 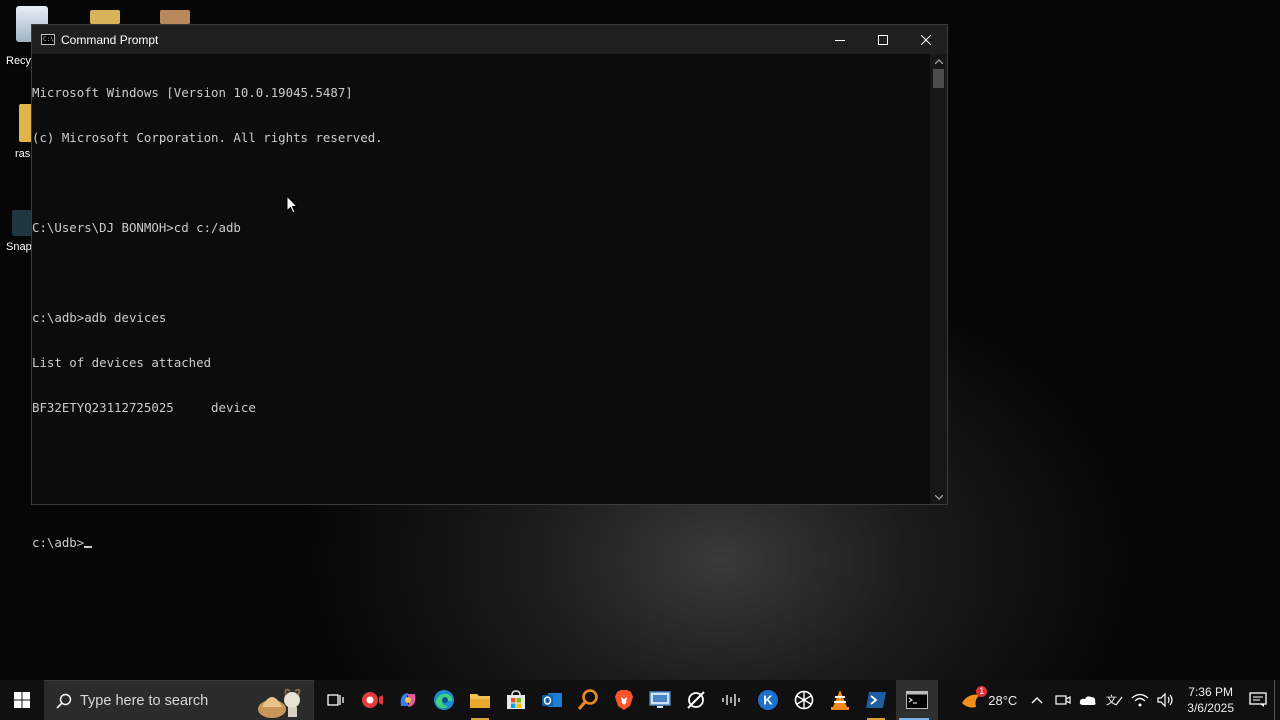 What do you see at coordinates (982, 691) in the screenshot?
I see `weather-badge: 1` at bounding box center [982, 691].